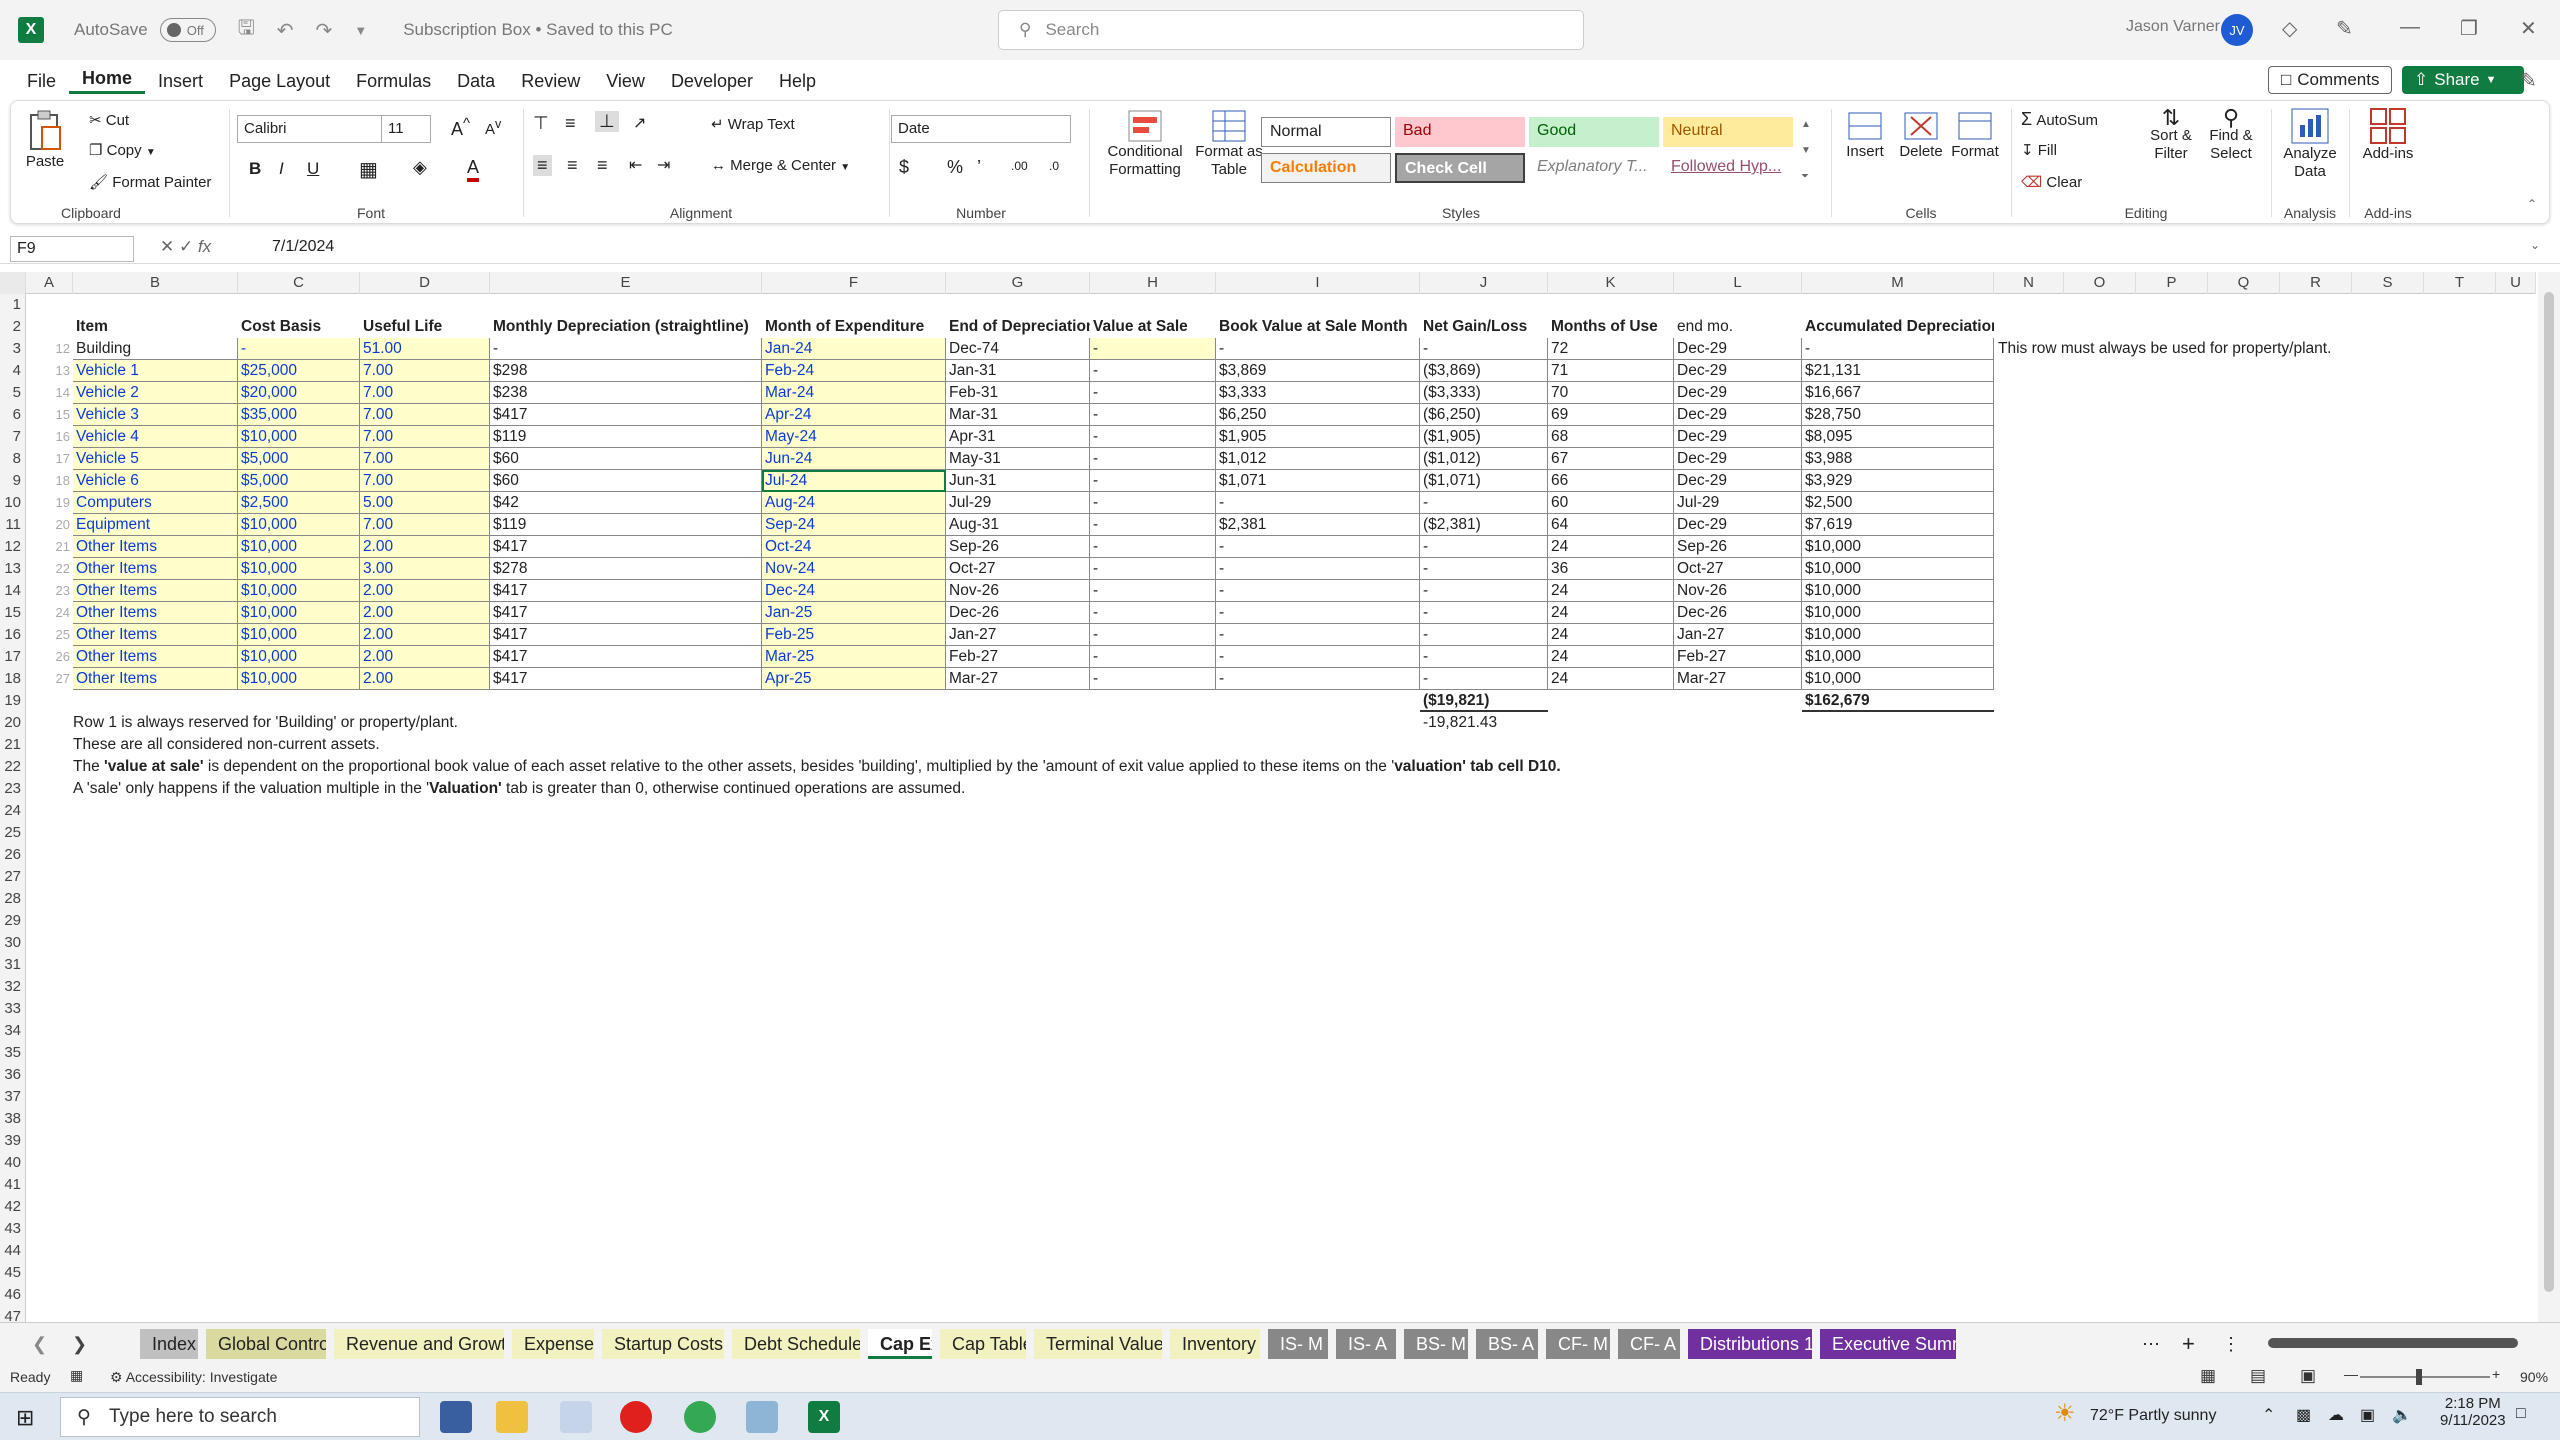  Describe the element at coordinates (13, 1031) in the screenshot. I see `row-header: 34` at that location.